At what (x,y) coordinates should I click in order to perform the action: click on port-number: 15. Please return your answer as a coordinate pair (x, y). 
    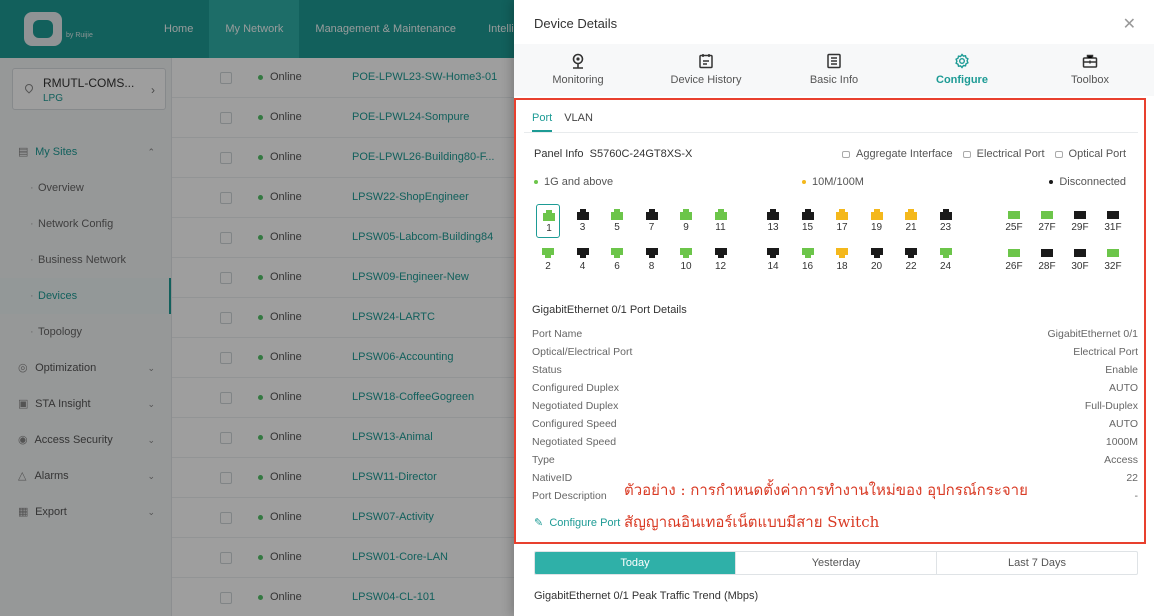
    Looking at the image, I should click on (807, 227).